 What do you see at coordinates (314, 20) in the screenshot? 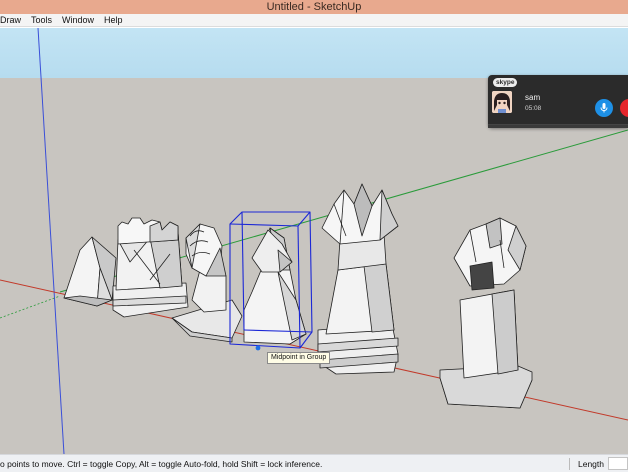
I see `menu-bar: Draw Tools Window Help` at bounding box center [314, 20].